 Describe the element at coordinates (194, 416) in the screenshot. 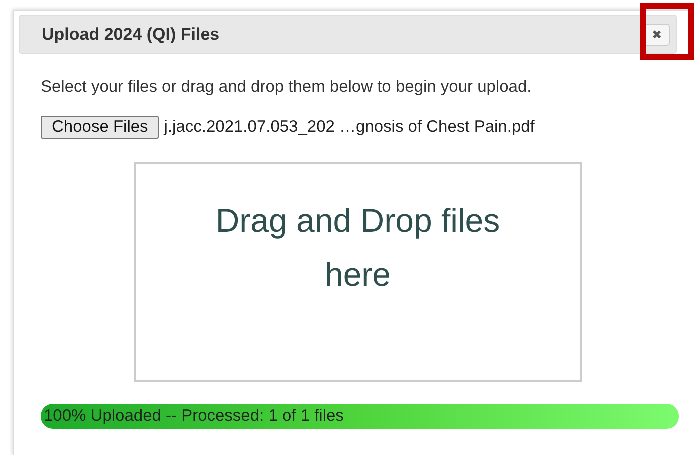

I see `progress-text: 100% Uploaded -- Processed: 1 of 1 files` at that location.